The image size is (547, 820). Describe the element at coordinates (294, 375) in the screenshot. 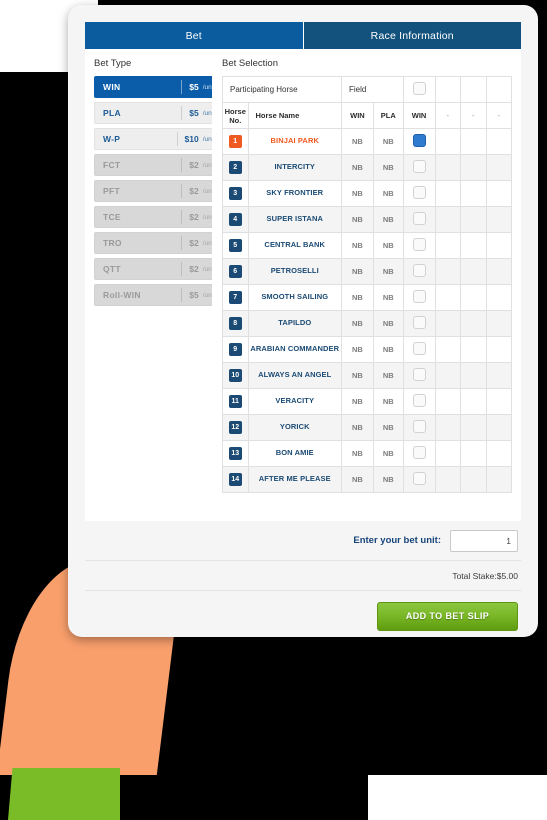

I see `horse-name-cell: ALWAYS AN ANGEL` at that location.